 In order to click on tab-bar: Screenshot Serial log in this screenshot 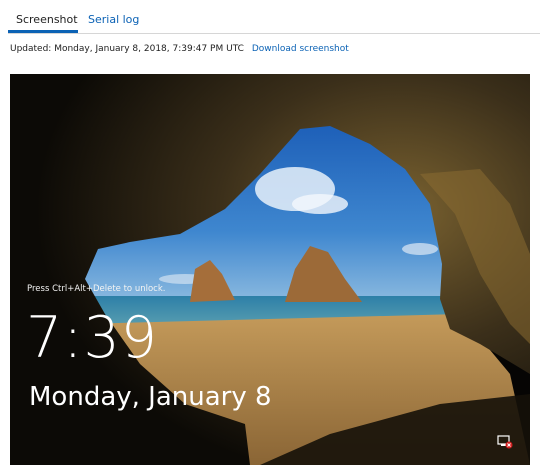, I will do `click(274, 17)`.